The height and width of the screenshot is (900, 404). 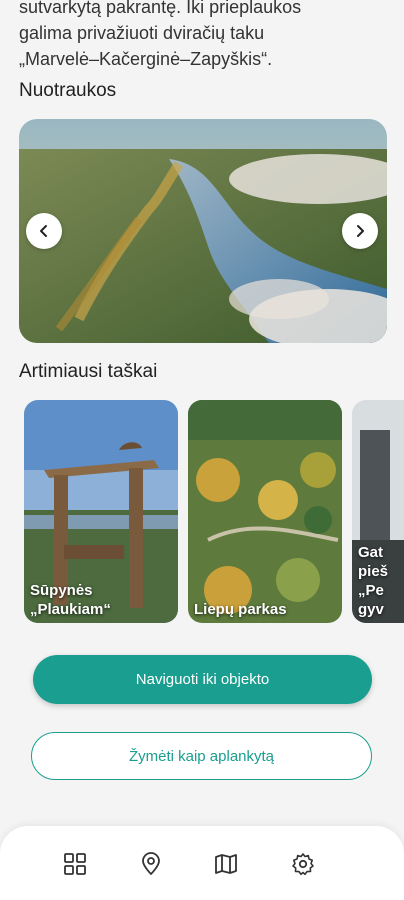 What do you see at coordinates (201, 756) in the screenshot?
I see `mark-visited-button: Žymėti kaip aplankytą` at bounding box center [201, 756].